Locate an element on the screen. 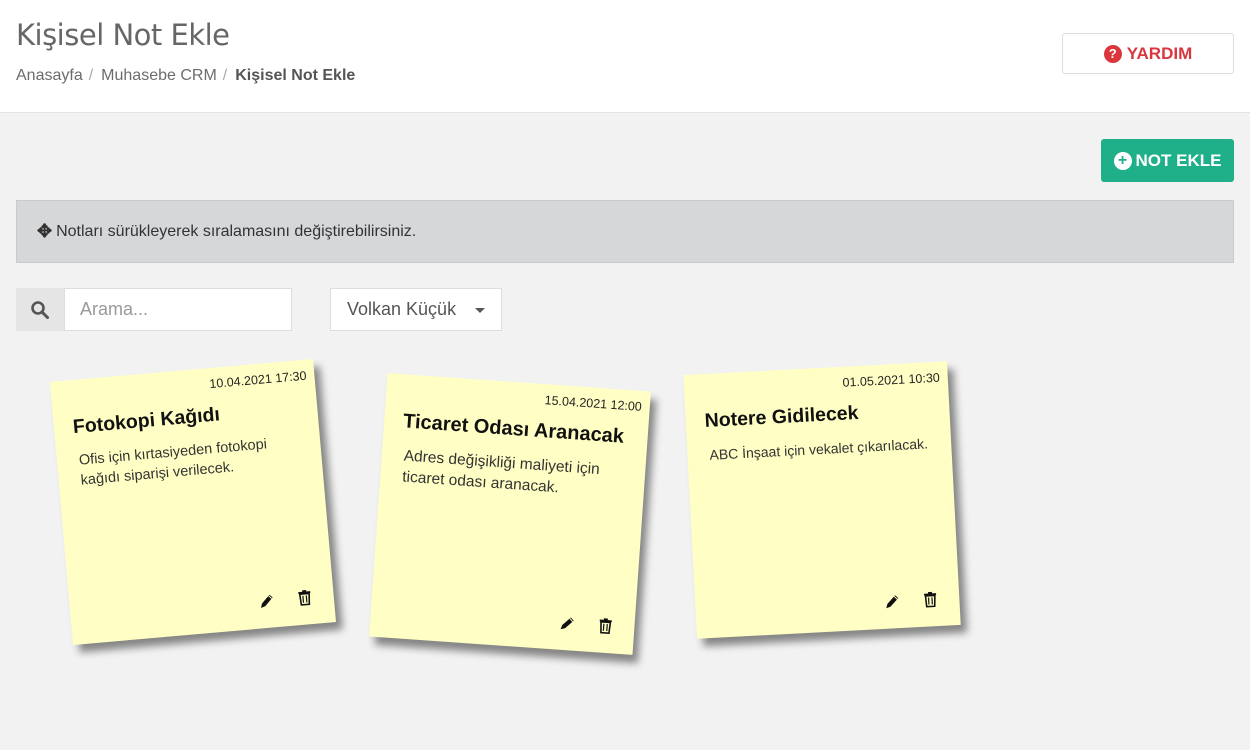 This screenshot has width=1250, height=750. note-title: Fotokopi Kağıdı is located at coordinates (146, 421).